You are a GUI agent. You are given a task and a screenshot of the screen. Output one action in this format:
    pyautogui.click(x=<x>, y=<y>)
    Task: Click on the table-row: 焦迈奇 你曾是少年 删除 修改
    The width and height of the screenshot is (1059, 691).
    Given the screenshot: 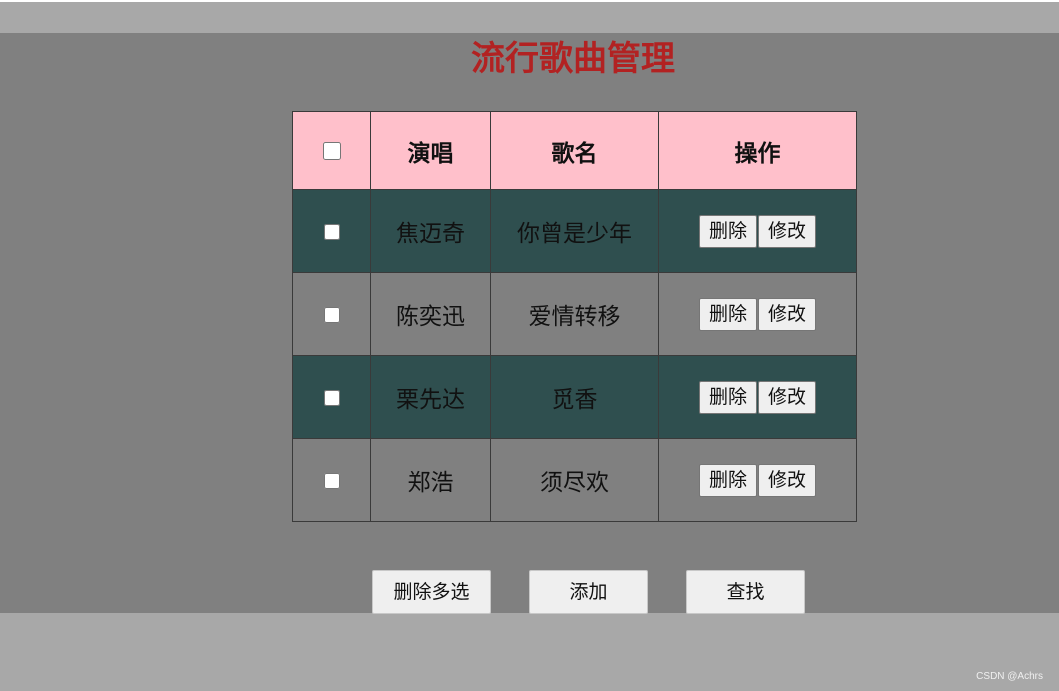 What is the action you would take?
    pyautogui.click(x=574, y=231)
    